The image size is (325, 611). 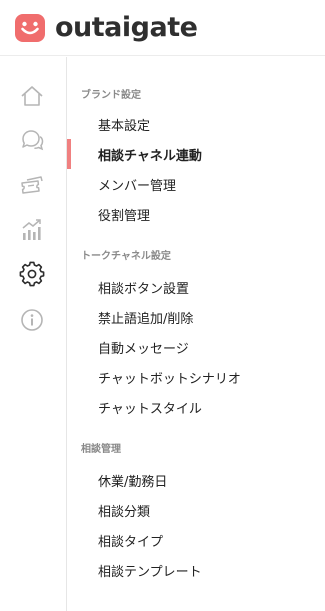 I want to click on rail-chat, so click(x=32, y=140).